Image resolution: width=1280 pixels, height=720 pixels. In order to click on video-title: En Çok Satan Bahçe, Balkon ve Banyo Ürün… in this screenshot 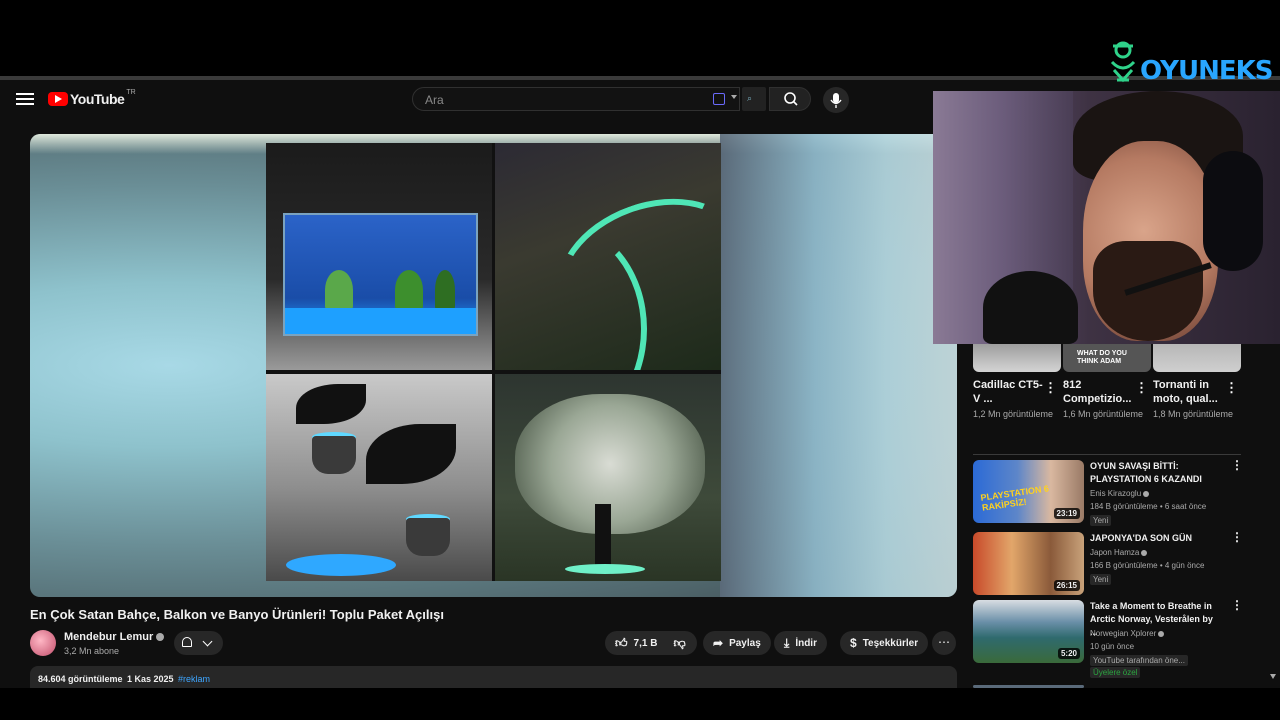, I will do `click(237, 614)`.